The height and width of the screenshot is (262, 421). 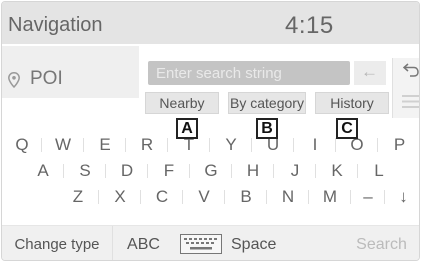 I want to click on key-q: Q, so click(x=22, y=145).